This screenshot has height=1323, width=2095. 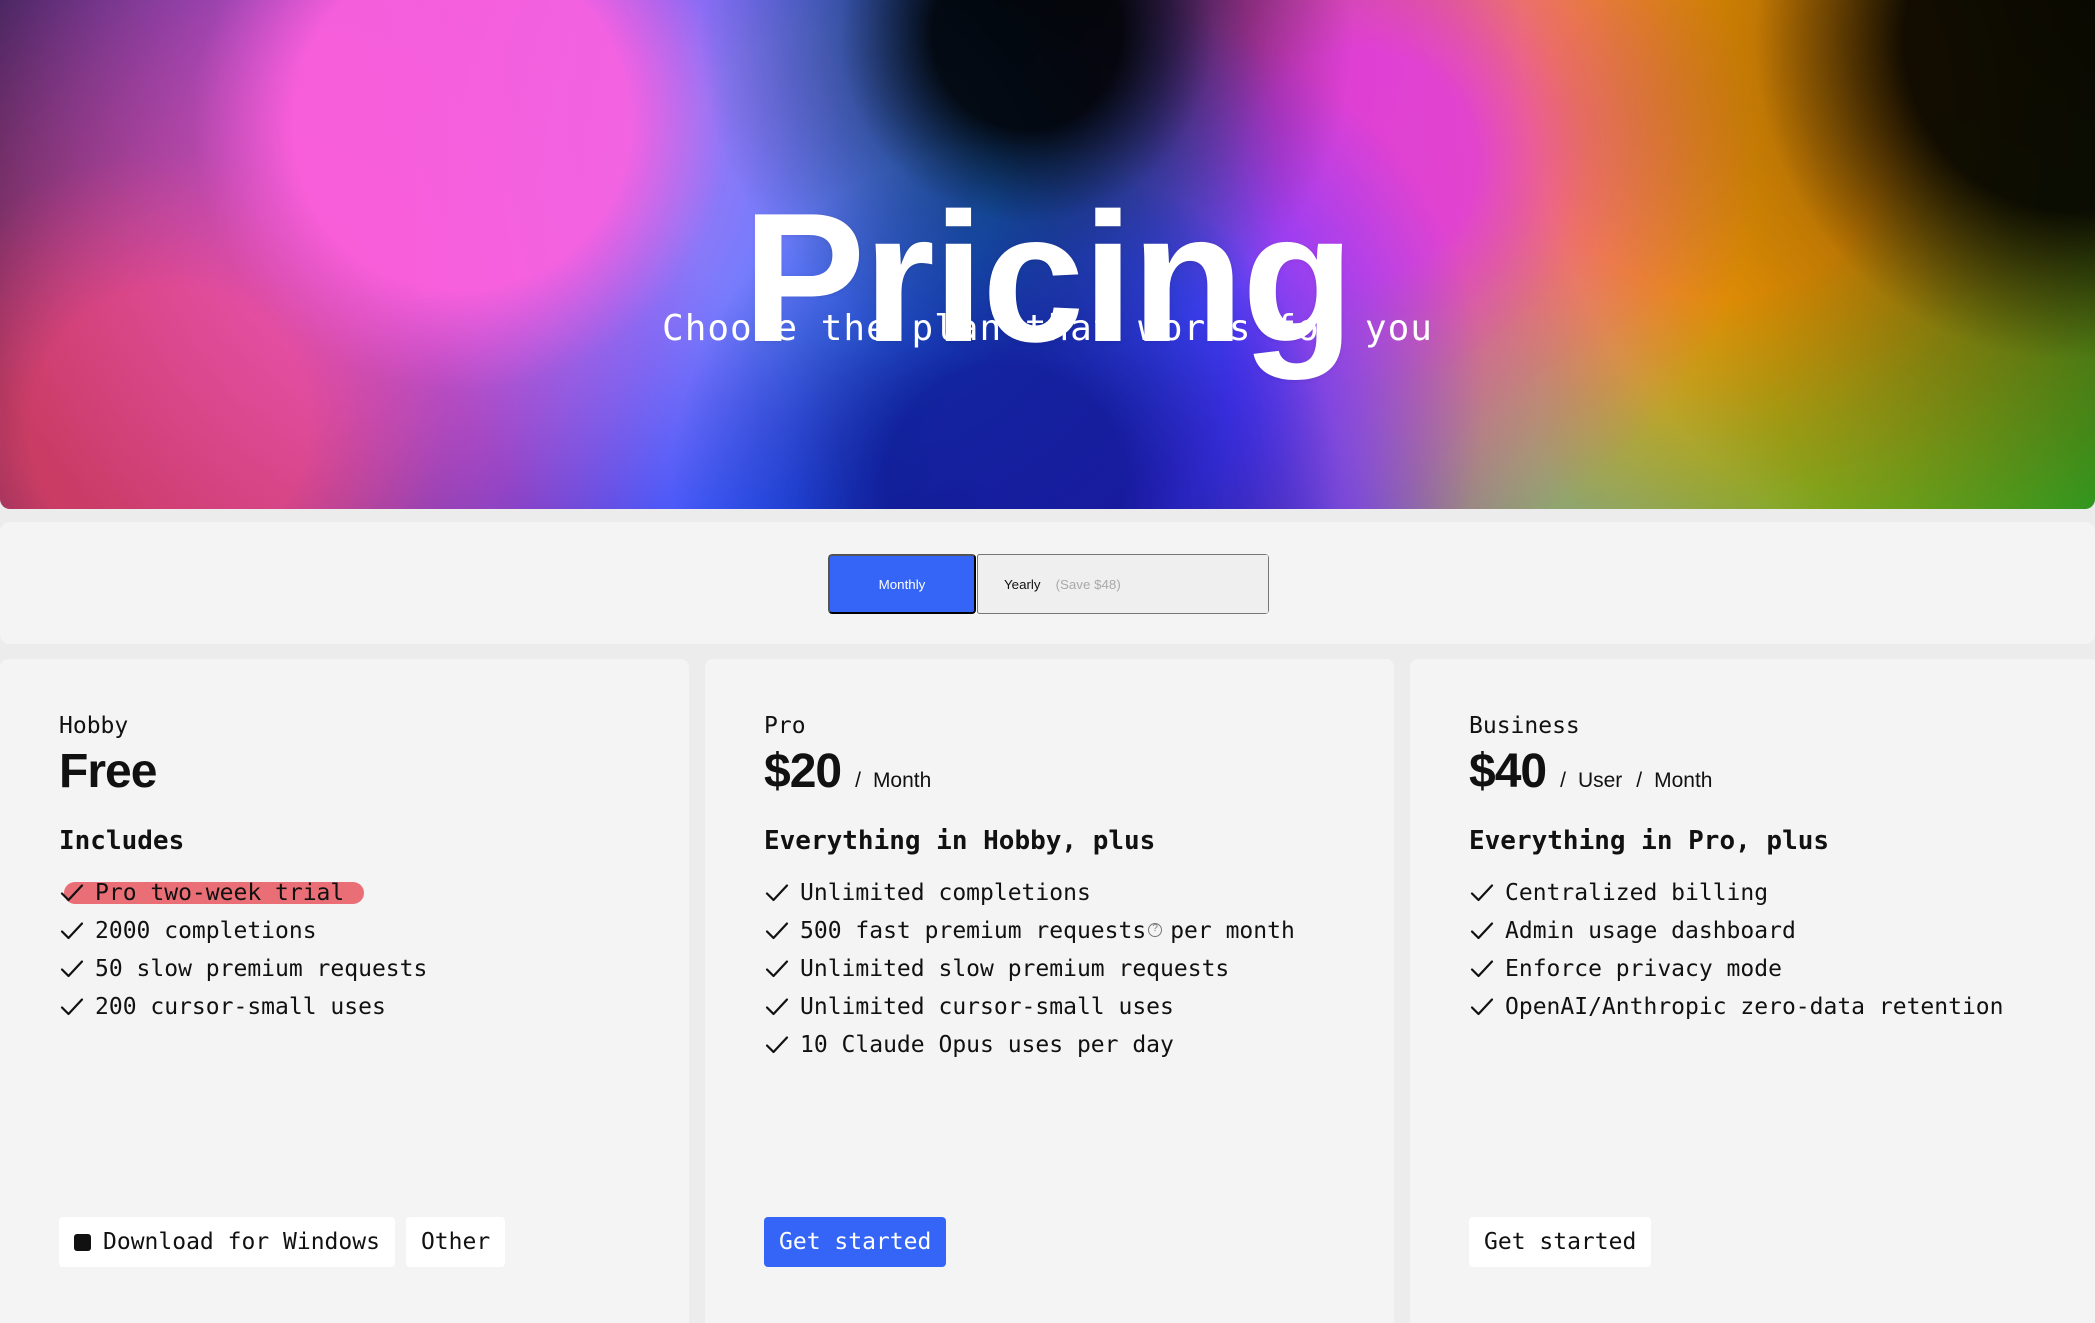 What do you see at coordinates (987, 1045) in the screenshot?
I see `feature-text: 10 Claude Opus uses per day` at bounding box center [987, 1045].